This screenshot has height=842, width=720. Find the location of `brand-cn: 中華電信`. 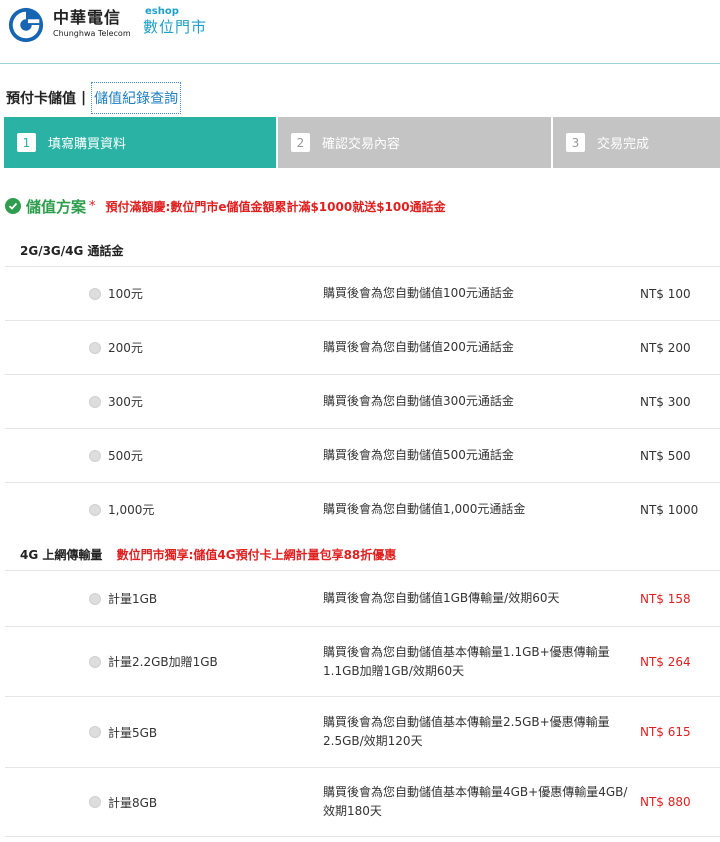

brand-cn: 中華電信 is located at coordinates (87, 17).